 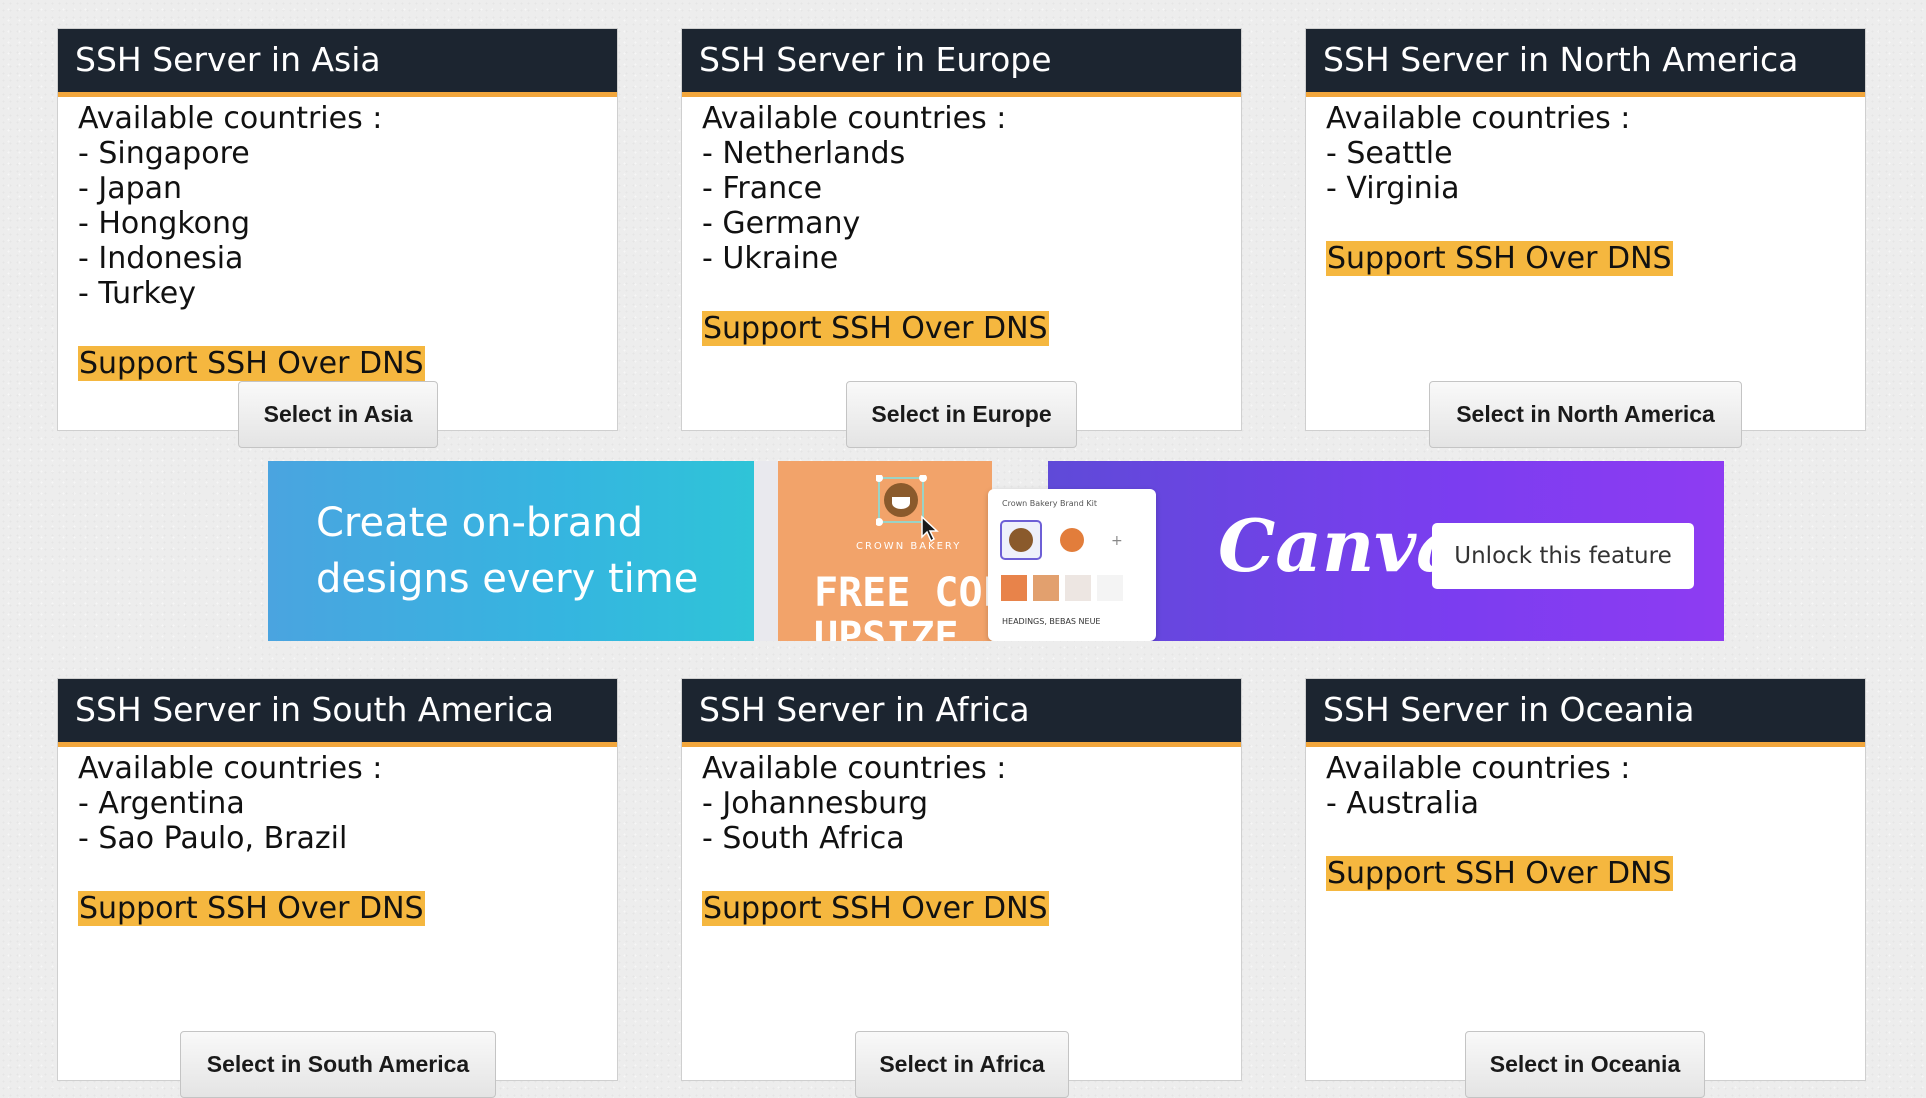 I want to click on card-title: SSH Server in Asia, so click(x=337, y=63).